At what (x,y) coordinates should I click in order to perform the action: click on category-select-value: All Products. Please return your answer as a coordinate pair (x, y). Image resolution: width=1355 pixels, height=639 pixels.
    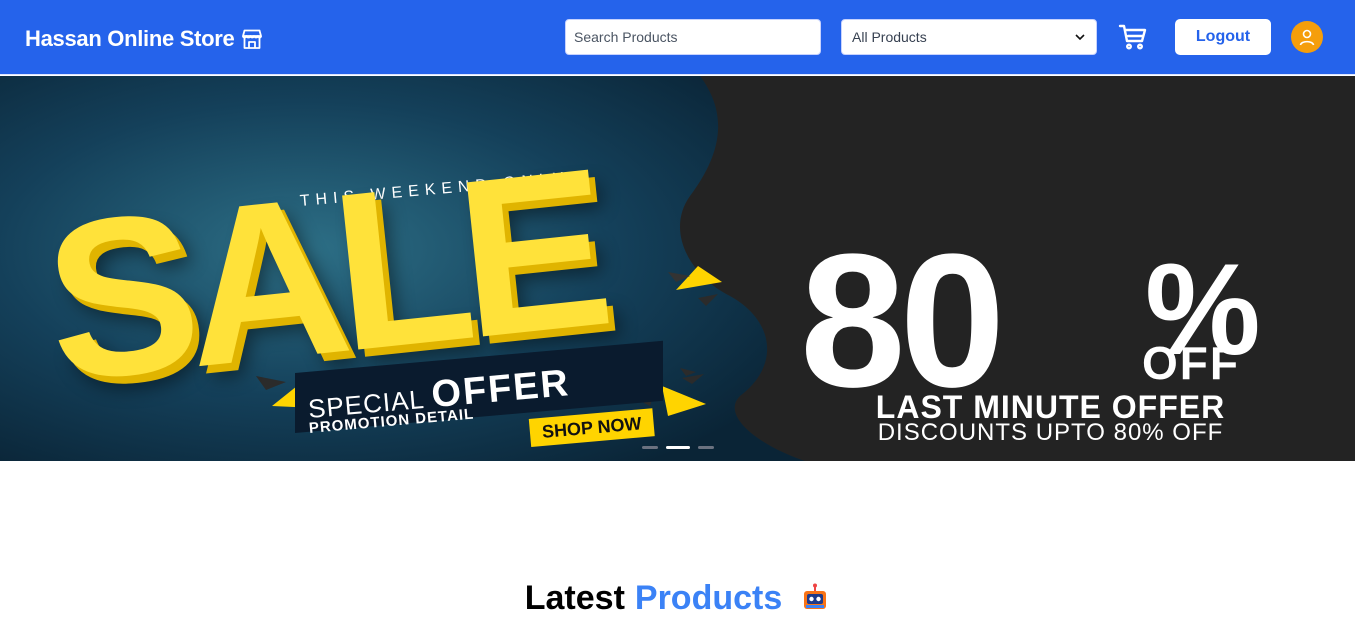
    Looking at the image, I should click on (889, 37).